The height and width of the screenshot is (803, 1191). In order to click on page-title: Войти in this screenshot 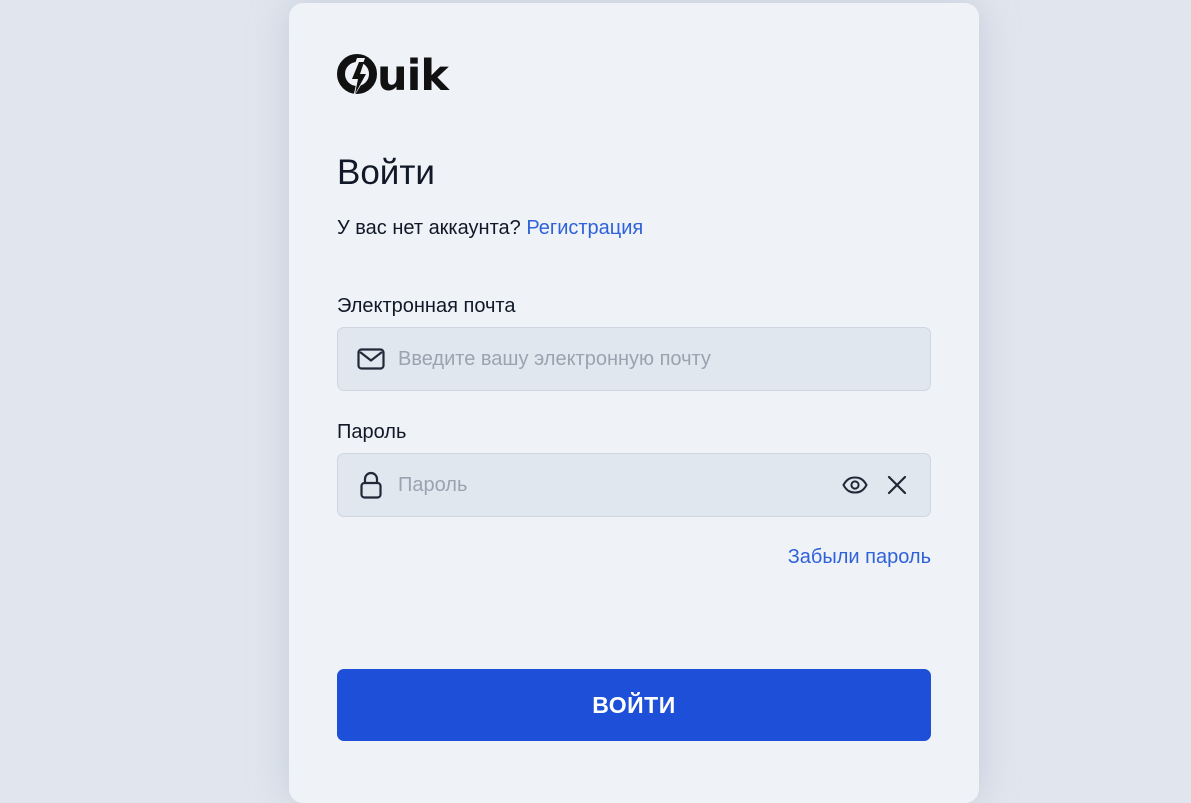, I will do `click(386, 172)`.